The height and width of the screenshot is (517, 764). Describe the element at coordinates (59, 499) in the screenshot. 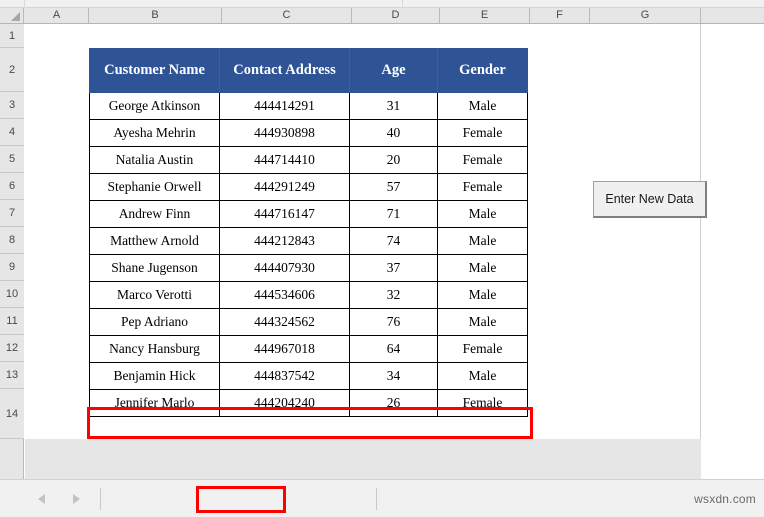

I see `sheet-nav-arrows` at that location.